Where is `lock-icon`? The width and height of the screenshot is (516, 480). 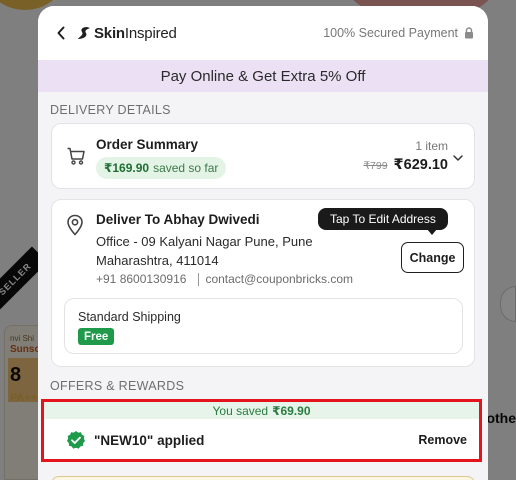
lock-icon is located at coordinates (469, 33).